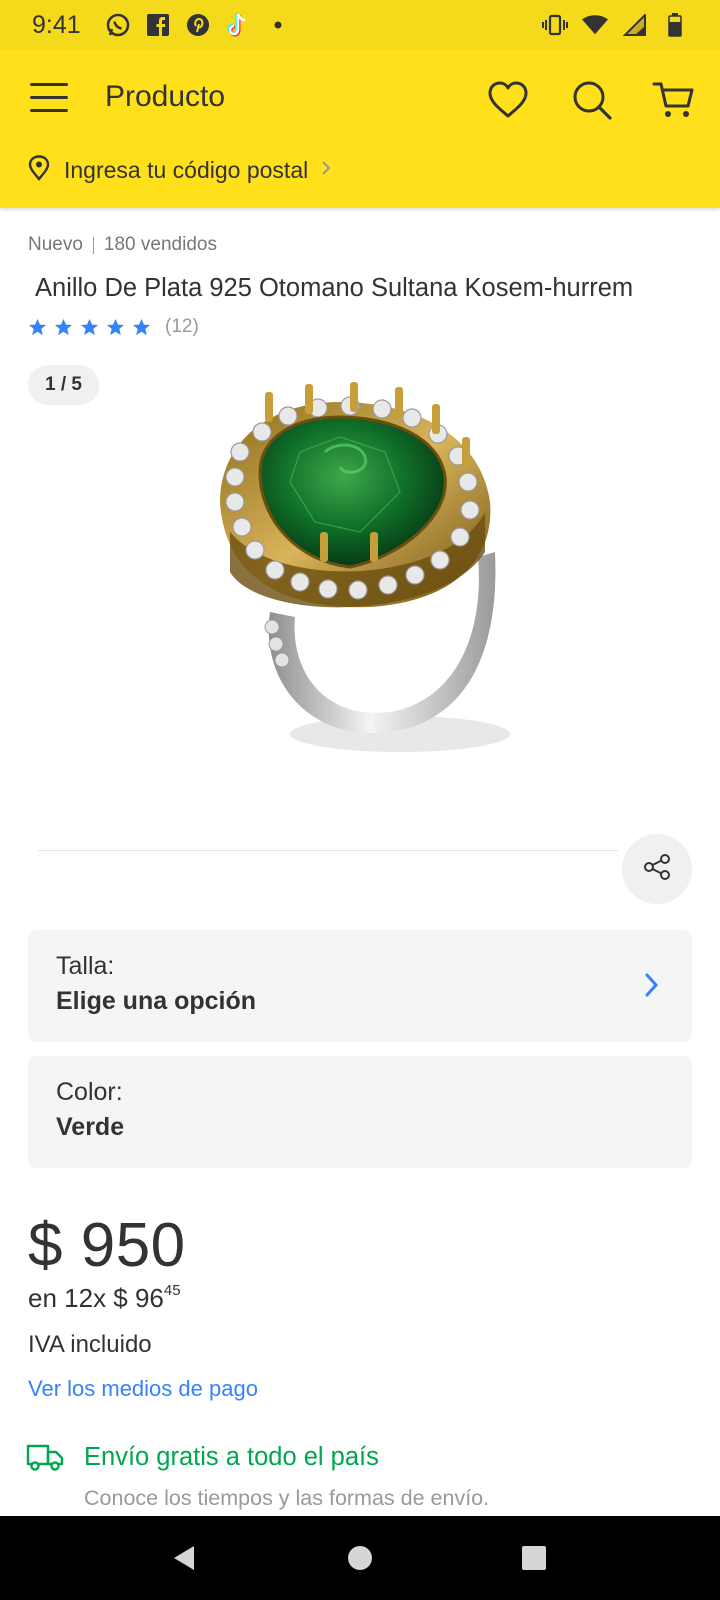 The height and width of the screenshot is (1600, 720). What do you see at coordinates (508, 100) in the screenshot?
I see `favorite-heart-icon` at bounding box center [508, 100].